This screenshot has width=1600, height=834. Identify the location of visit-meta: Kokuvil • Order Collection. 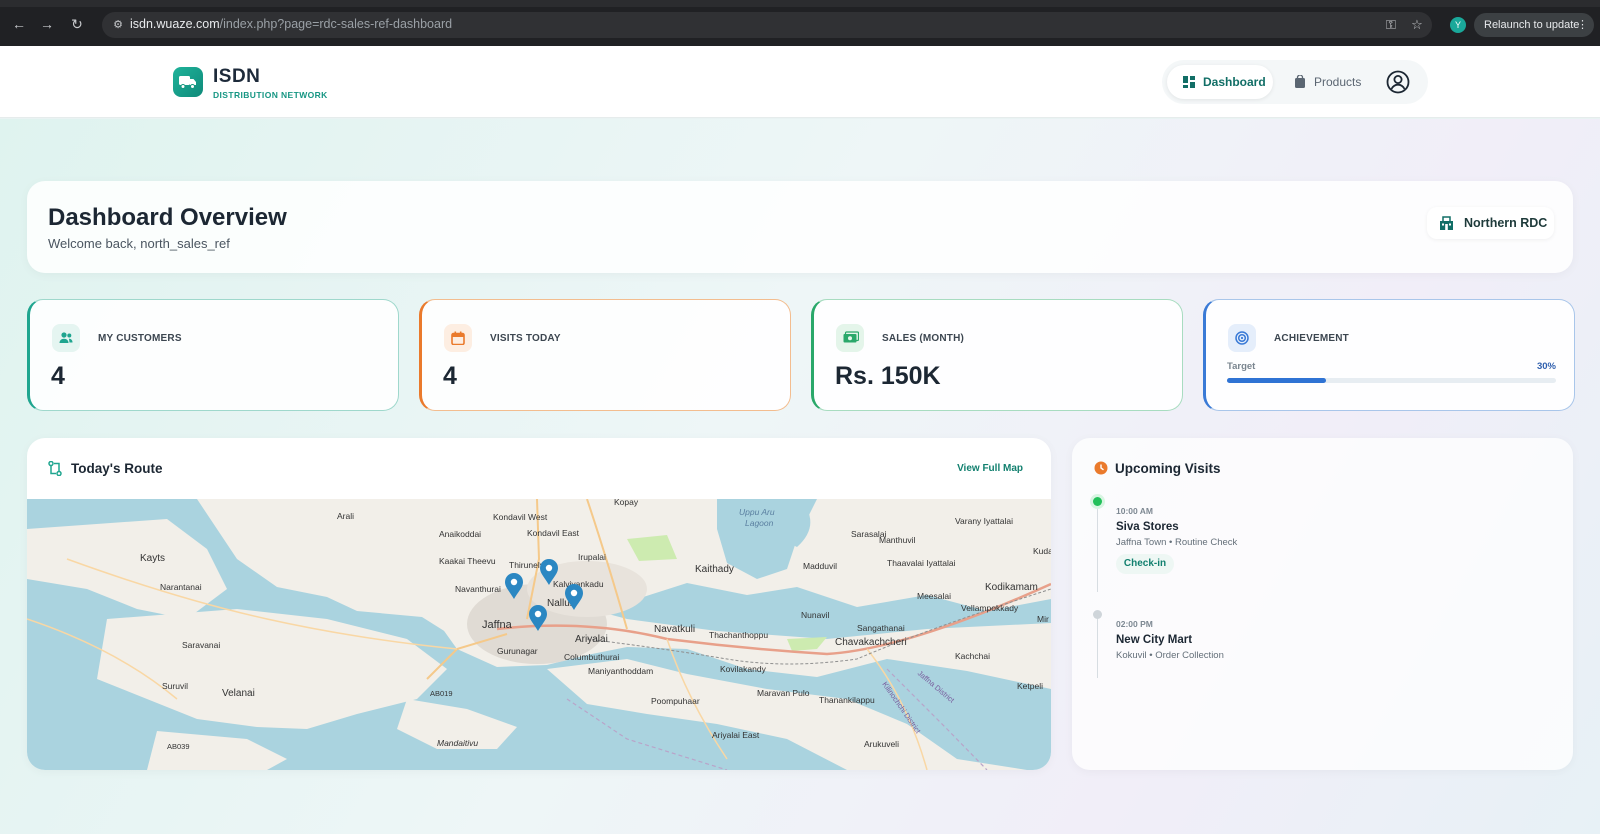
(1170, 655).